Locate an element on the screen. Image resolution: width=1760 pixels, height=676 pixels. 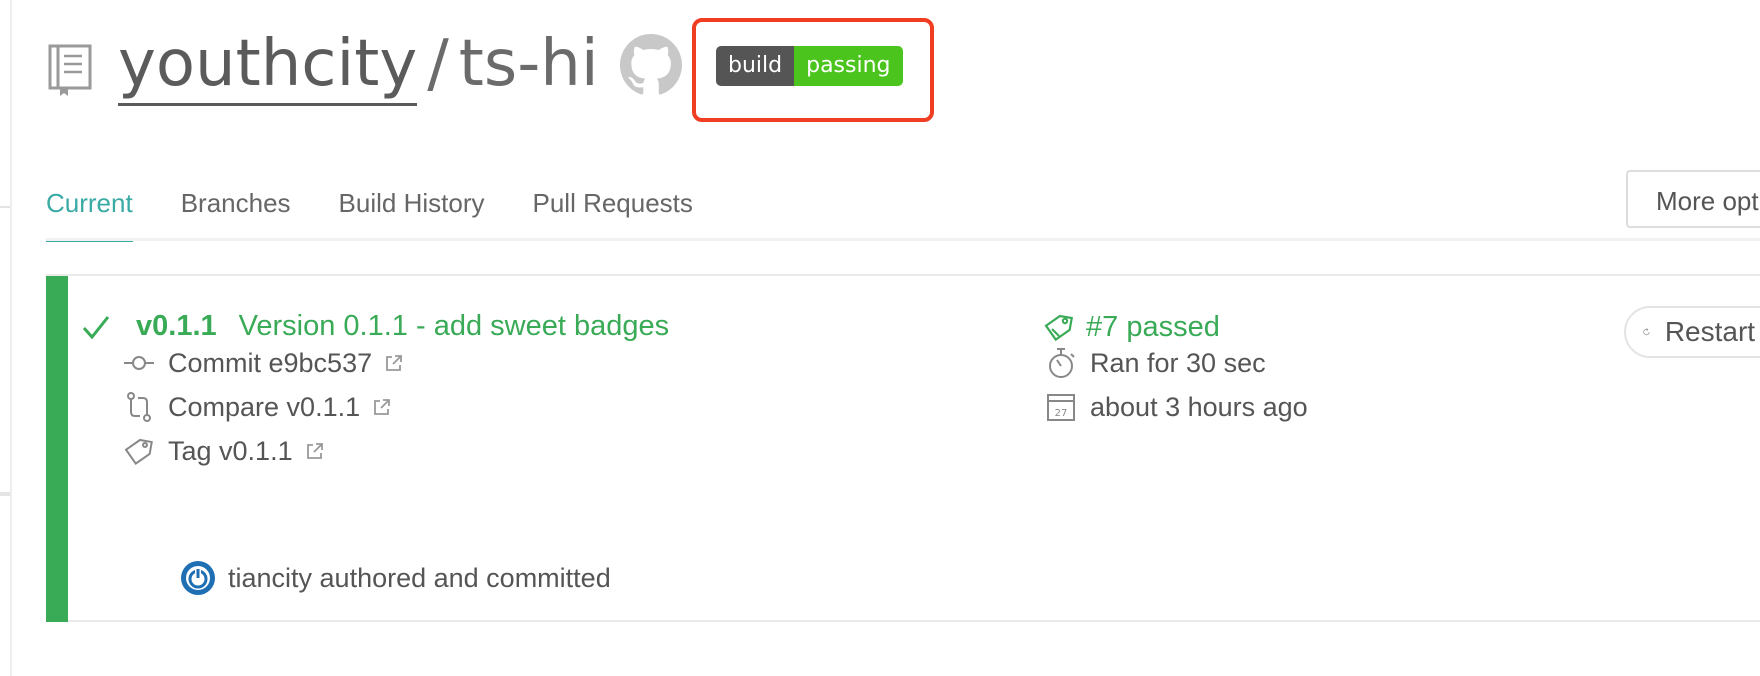
compare-link: Compare v0.1.1 is located at coordinates (264, 407).